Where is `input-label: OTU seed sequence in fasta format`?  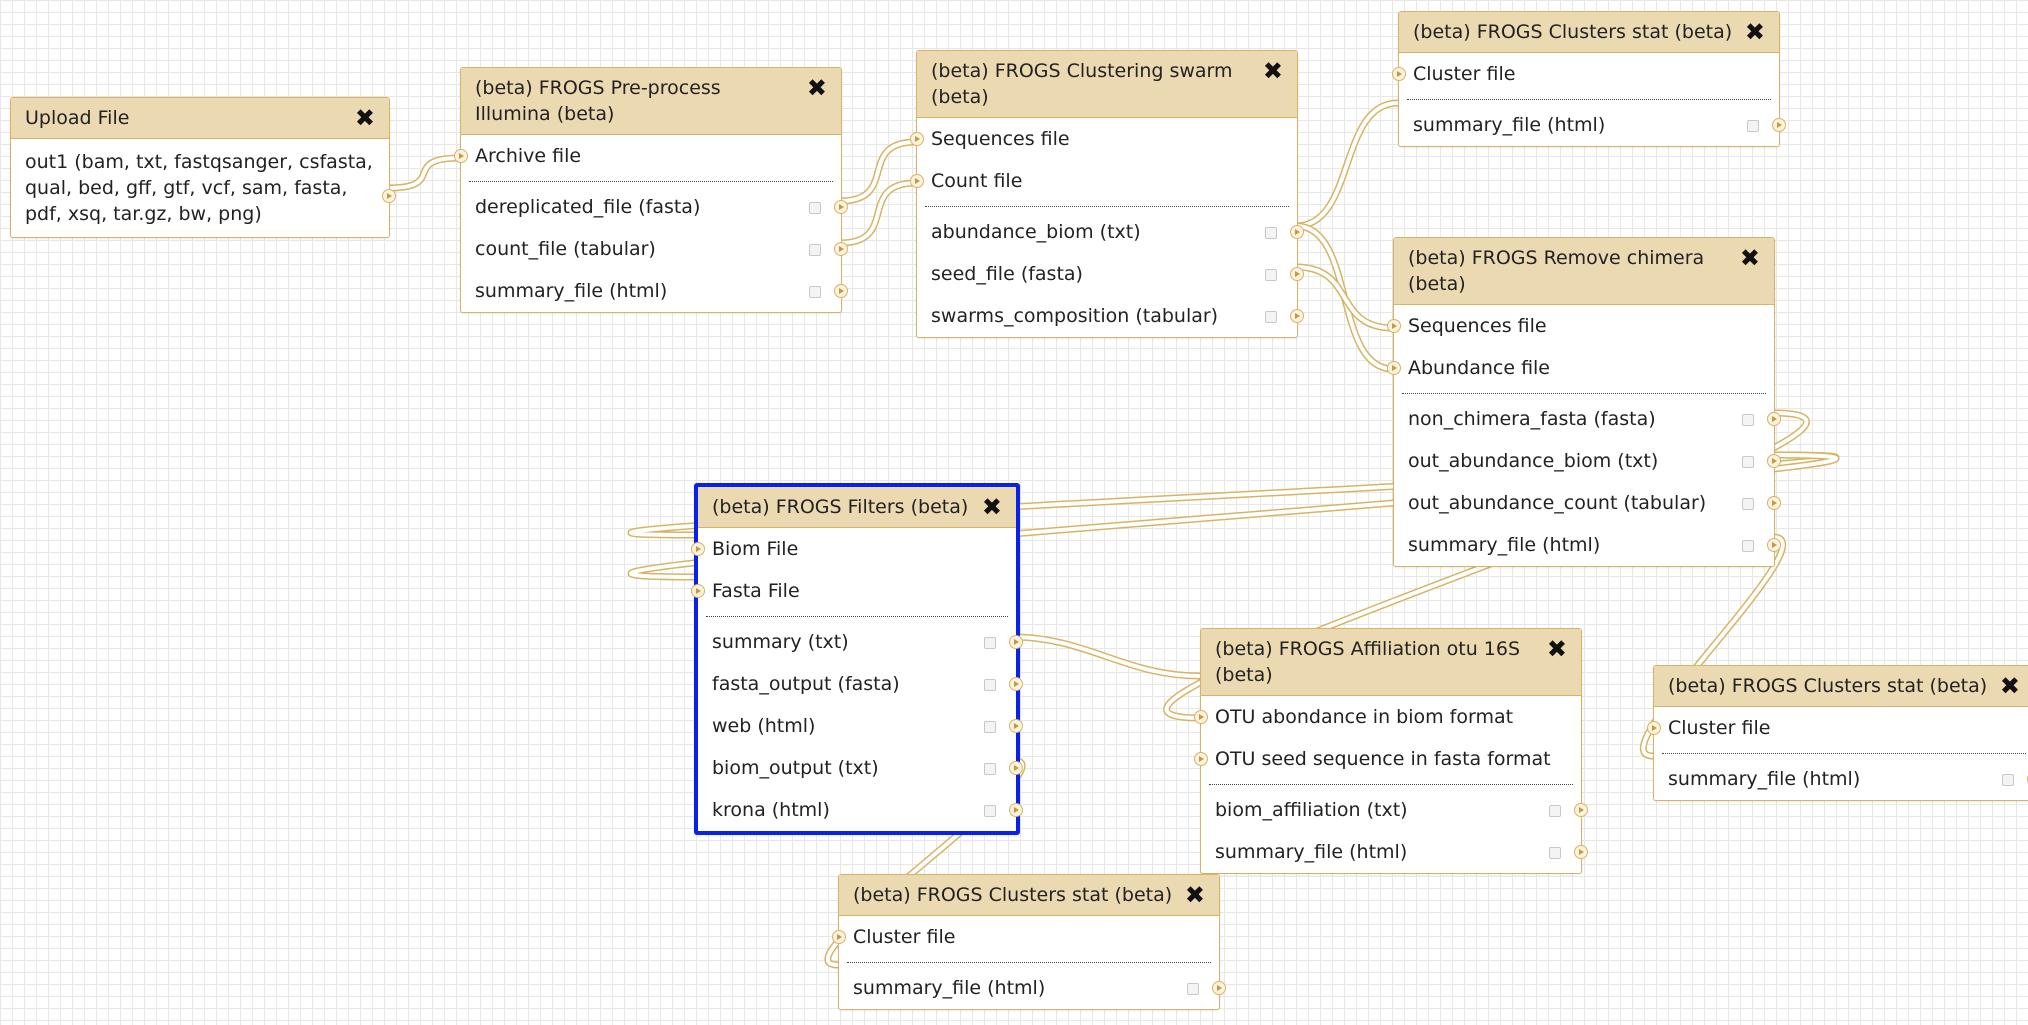 input-label: OTU seed sequence in fasta format is located at coordinates (1383, 759).